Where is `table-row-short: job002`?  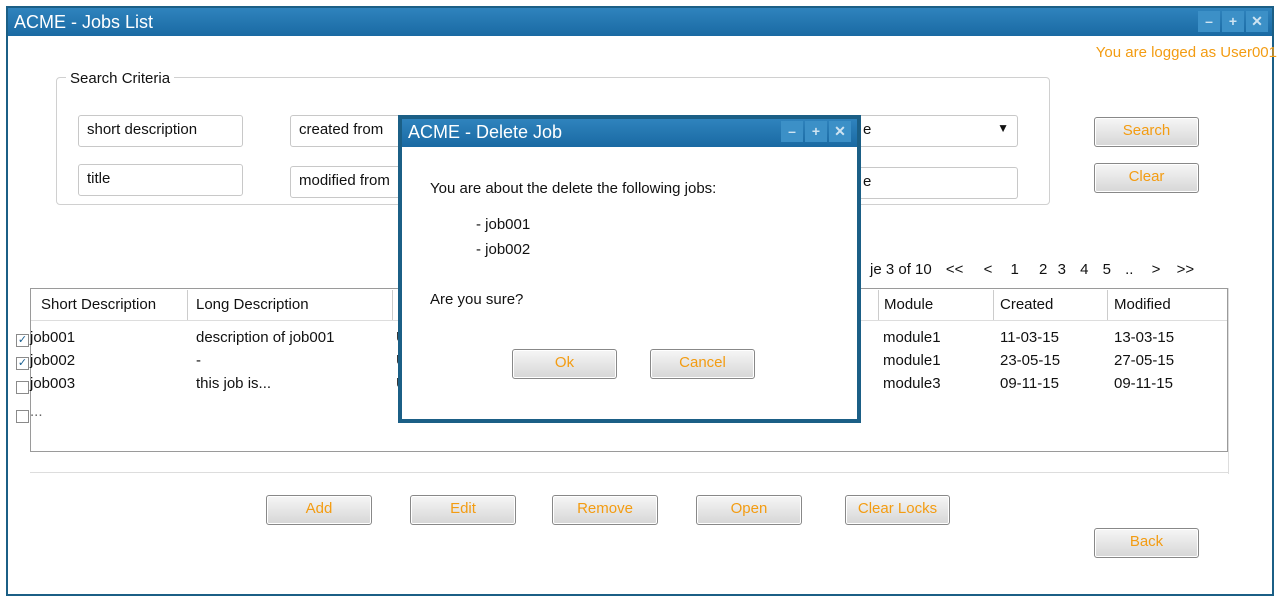 table-row-short: job002 is located at coordinates (52, 360).